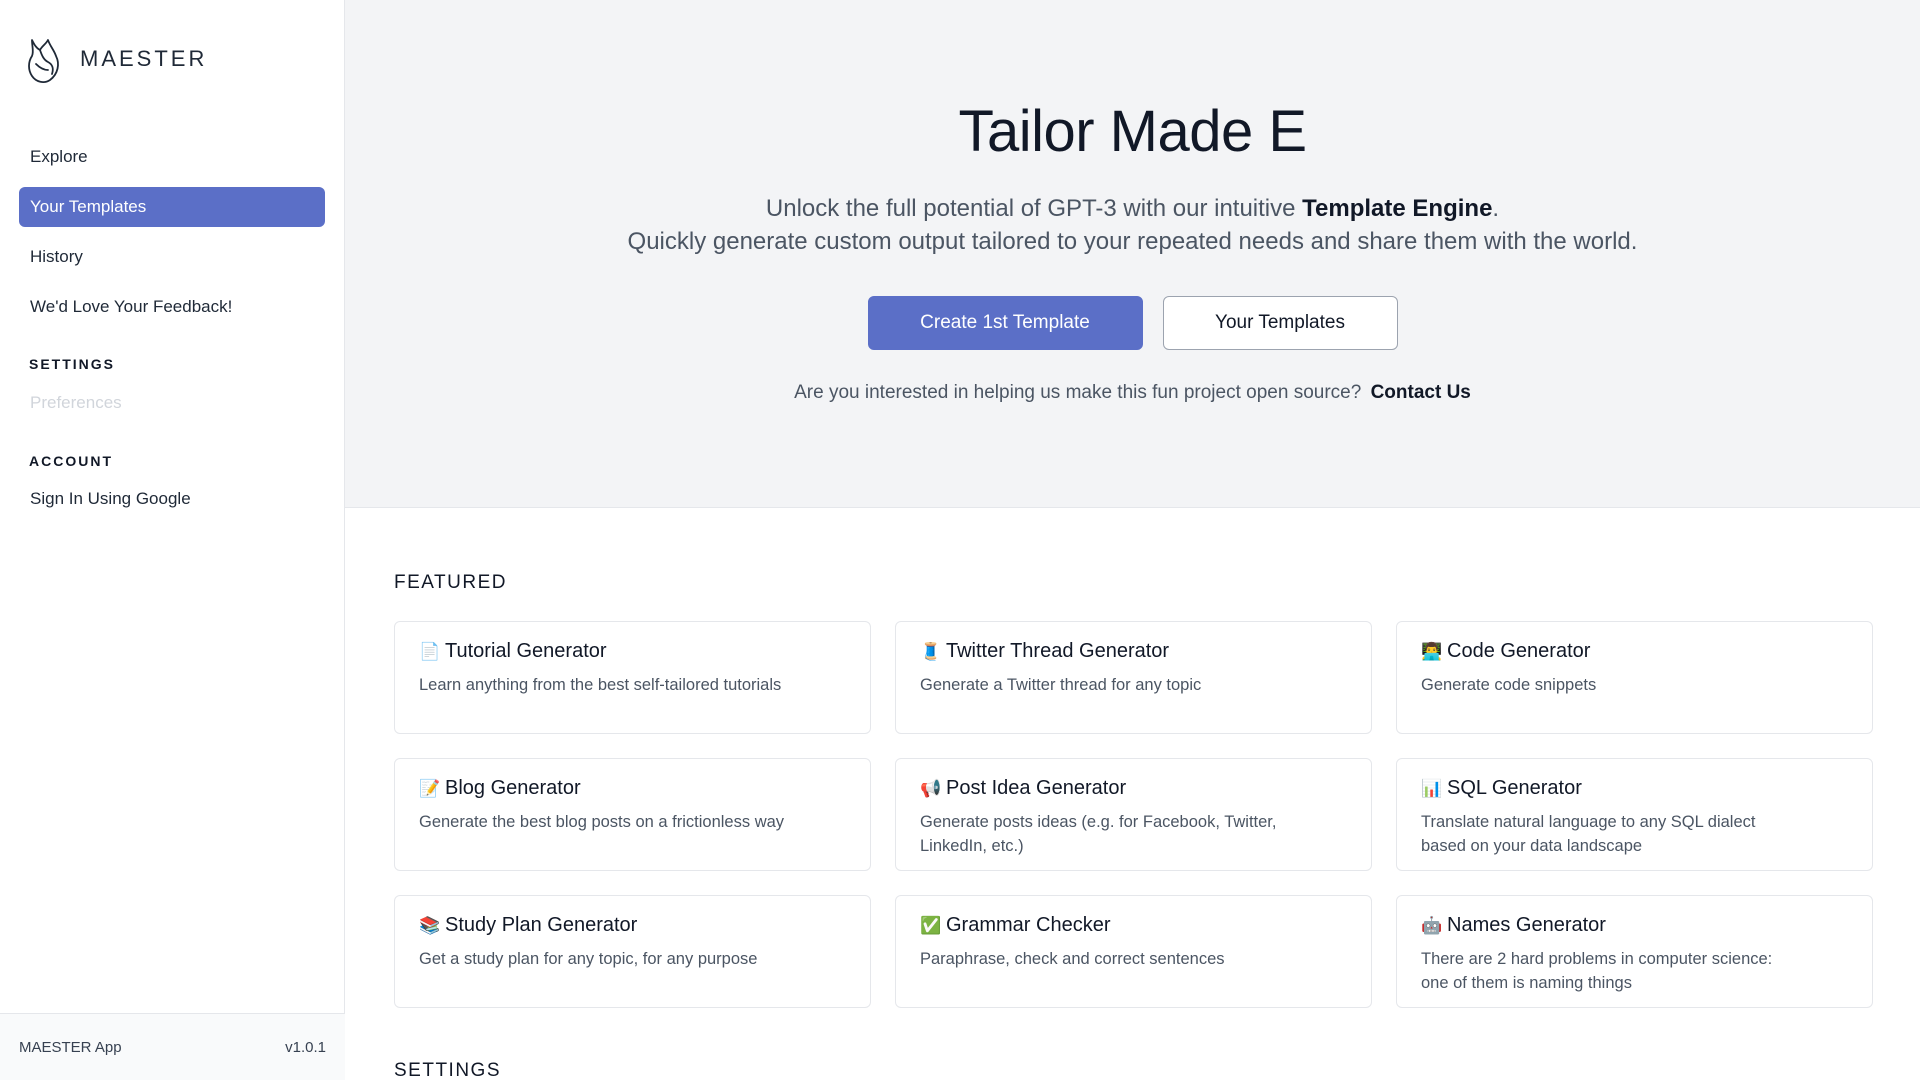 The height and width of the screenshot is (1080, 1920). Describe the element at coordinates (110, 499) in the screenshot. I see `sign-in-google-link: Sign In Using Google` at that location.